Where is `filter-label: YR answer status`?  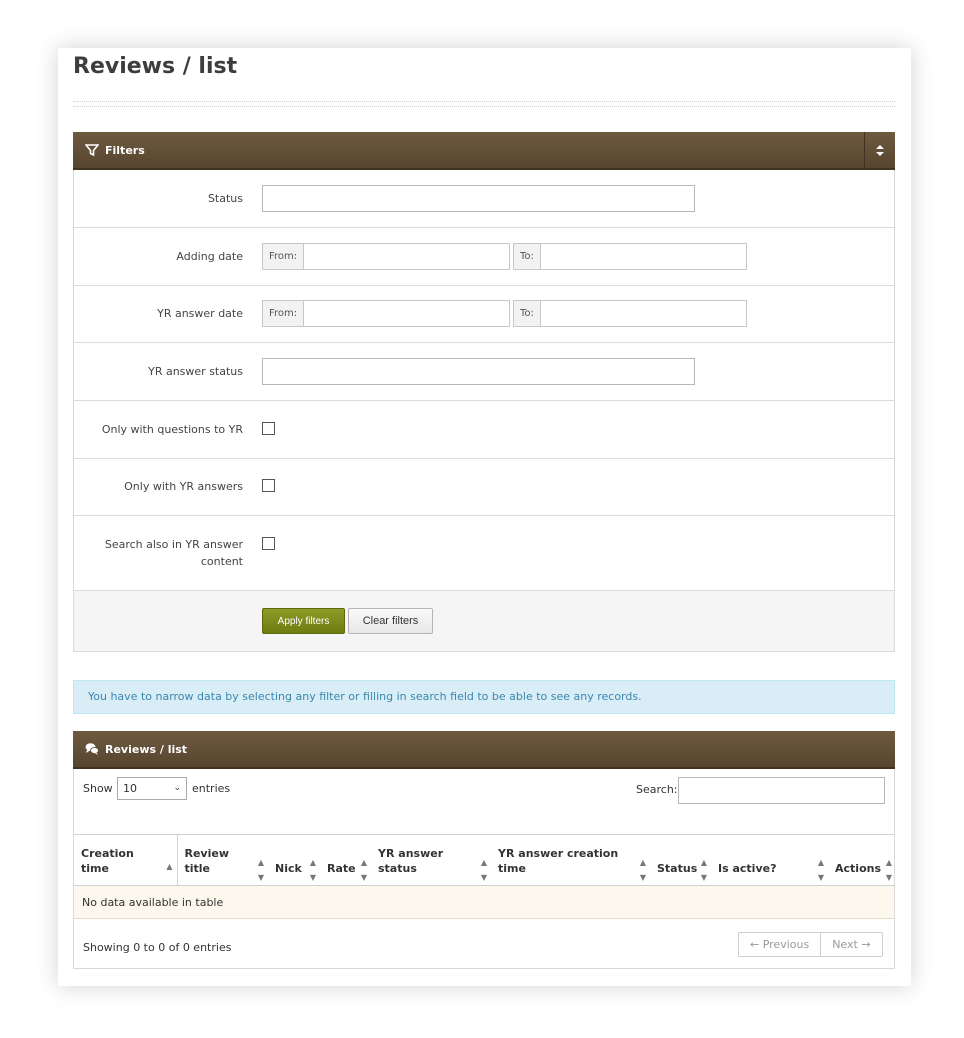
filter-label: YR answer status is located at coordinates (195, 371).